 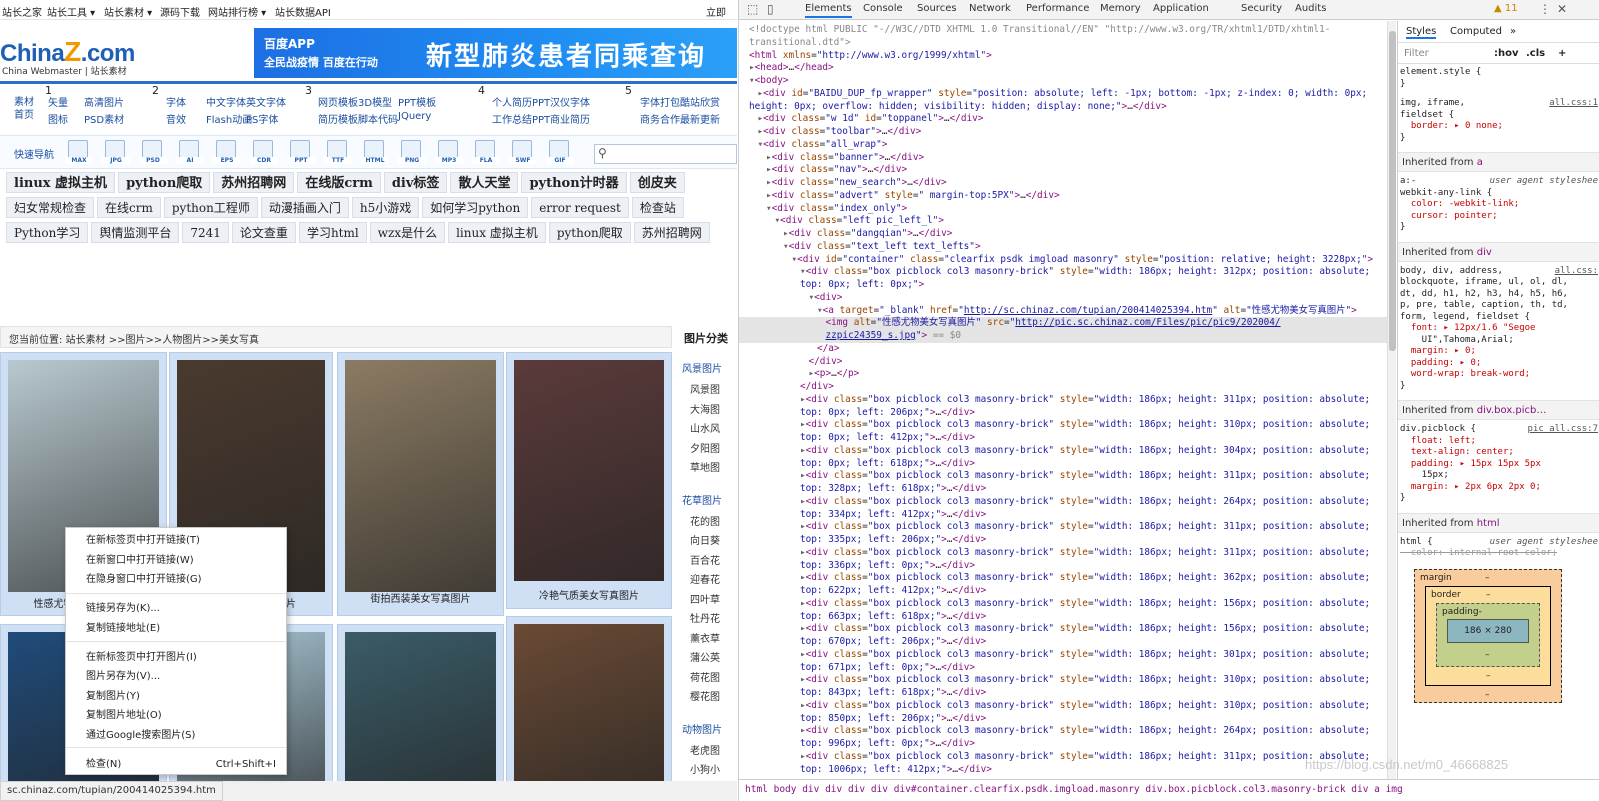 I want to click on dom-node-line: transitional.dtd">, so click(x=800, y=43).